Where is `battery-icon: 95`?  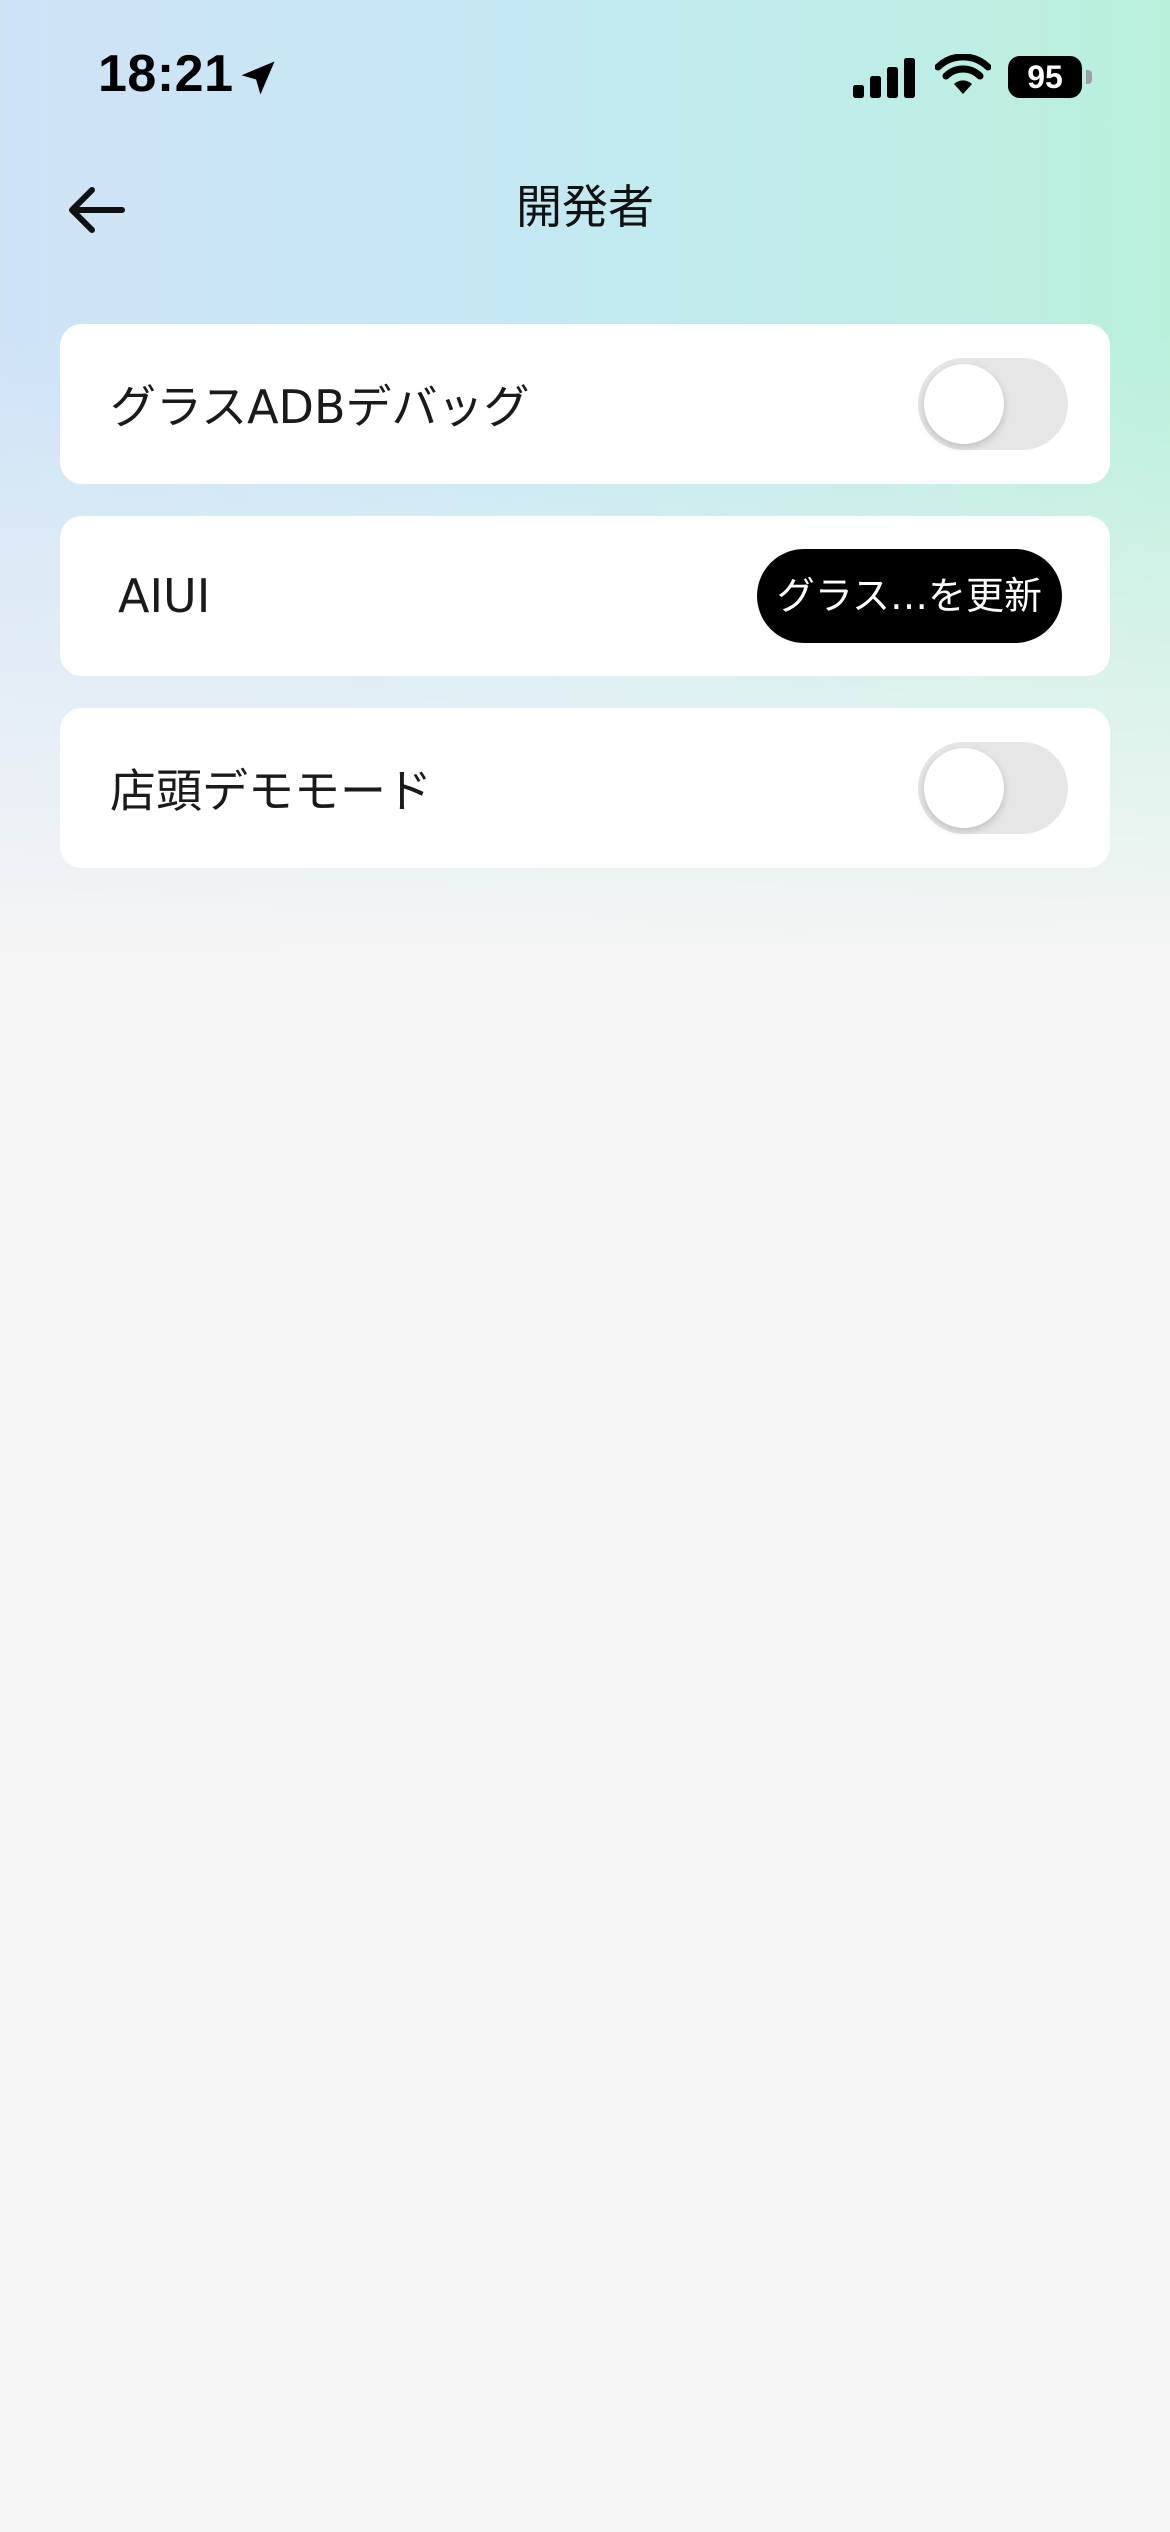 battery-icon: 95 is located at coordinates (1050, 77).